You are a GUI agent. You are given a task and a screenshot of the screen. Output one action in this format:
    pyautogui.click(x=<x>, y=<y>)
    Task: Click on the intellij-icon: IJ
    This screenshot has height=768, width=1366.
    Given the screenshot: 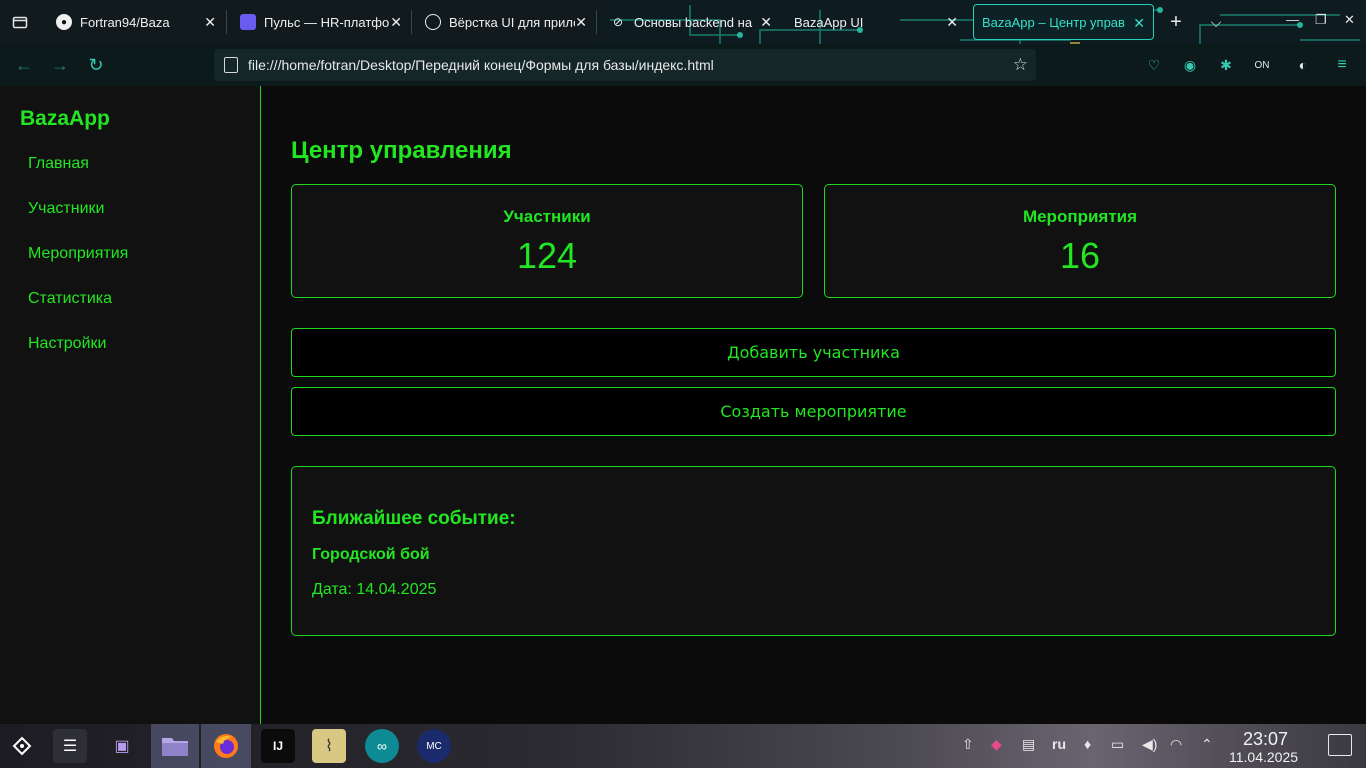 What is the action you would take?
    pyautogui.click(x=277, y=746)
    